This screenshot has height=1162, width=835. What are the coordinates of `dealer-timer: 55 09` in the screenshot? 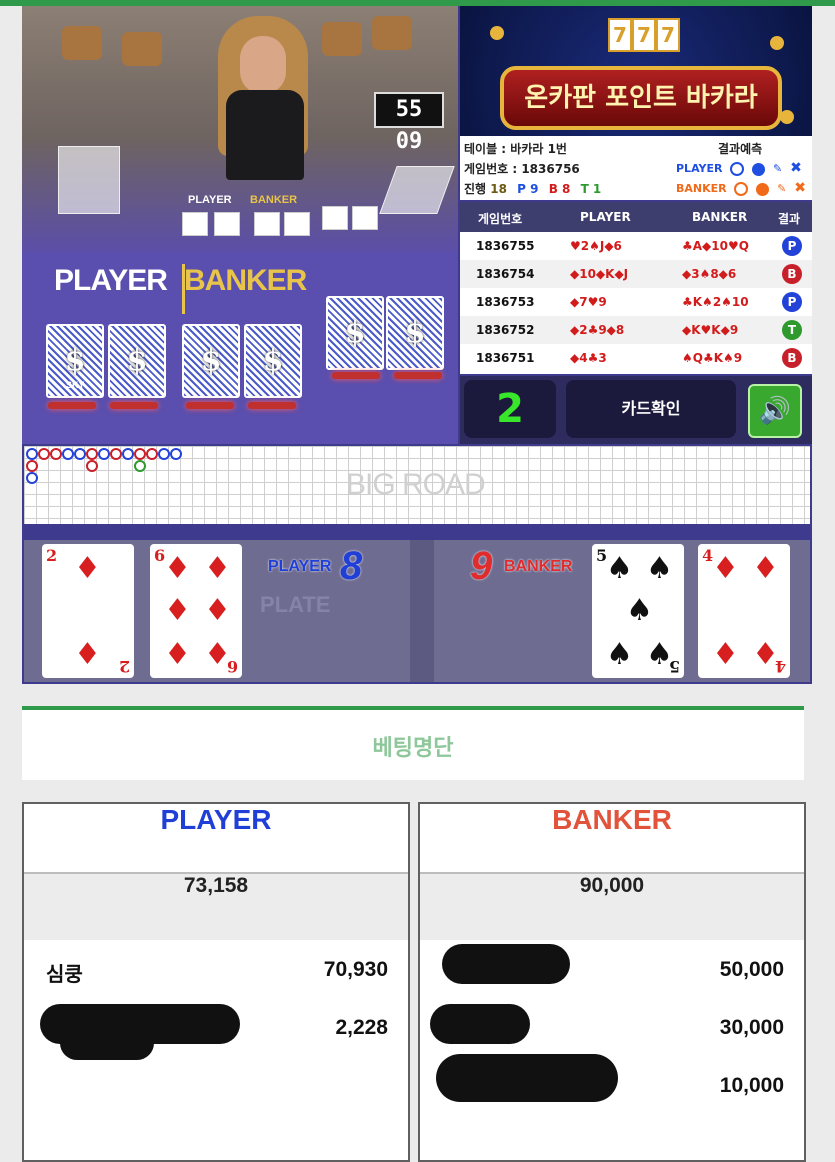 It's located at (409, 123).